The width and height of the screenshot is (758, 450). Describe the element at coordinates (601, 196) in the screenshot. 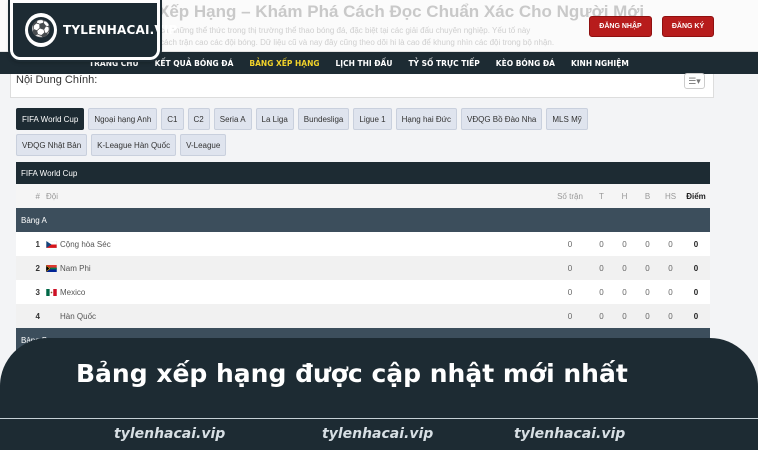

I see `header-wins: T` at that location.